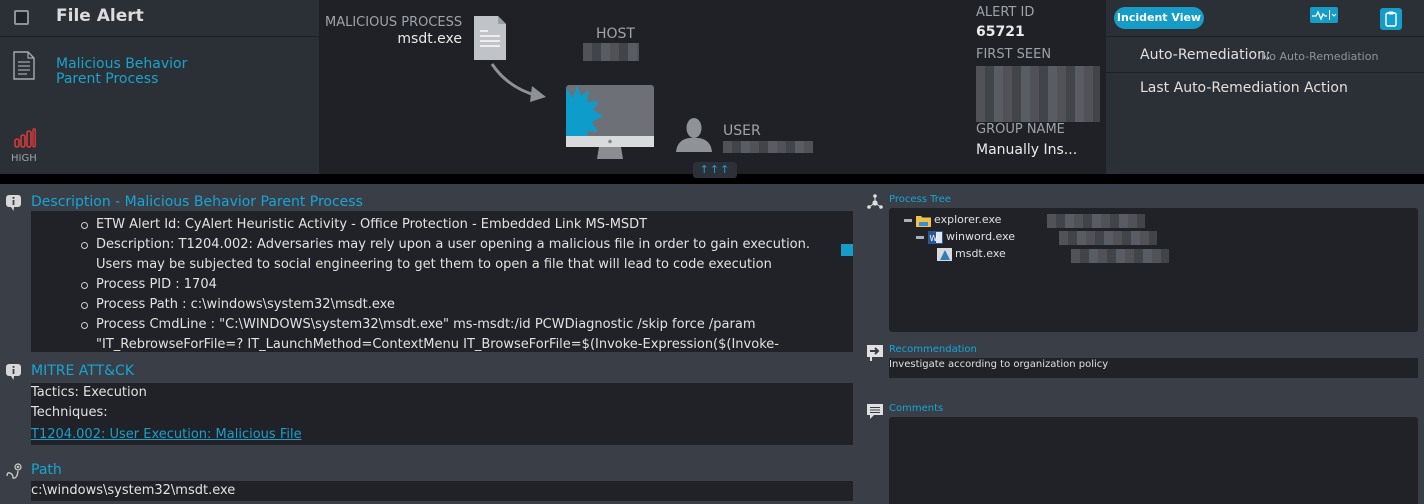 This screenshot has height=504, width=1424. I want to click on alert-summary-header: File Alert, so click(159, 18).